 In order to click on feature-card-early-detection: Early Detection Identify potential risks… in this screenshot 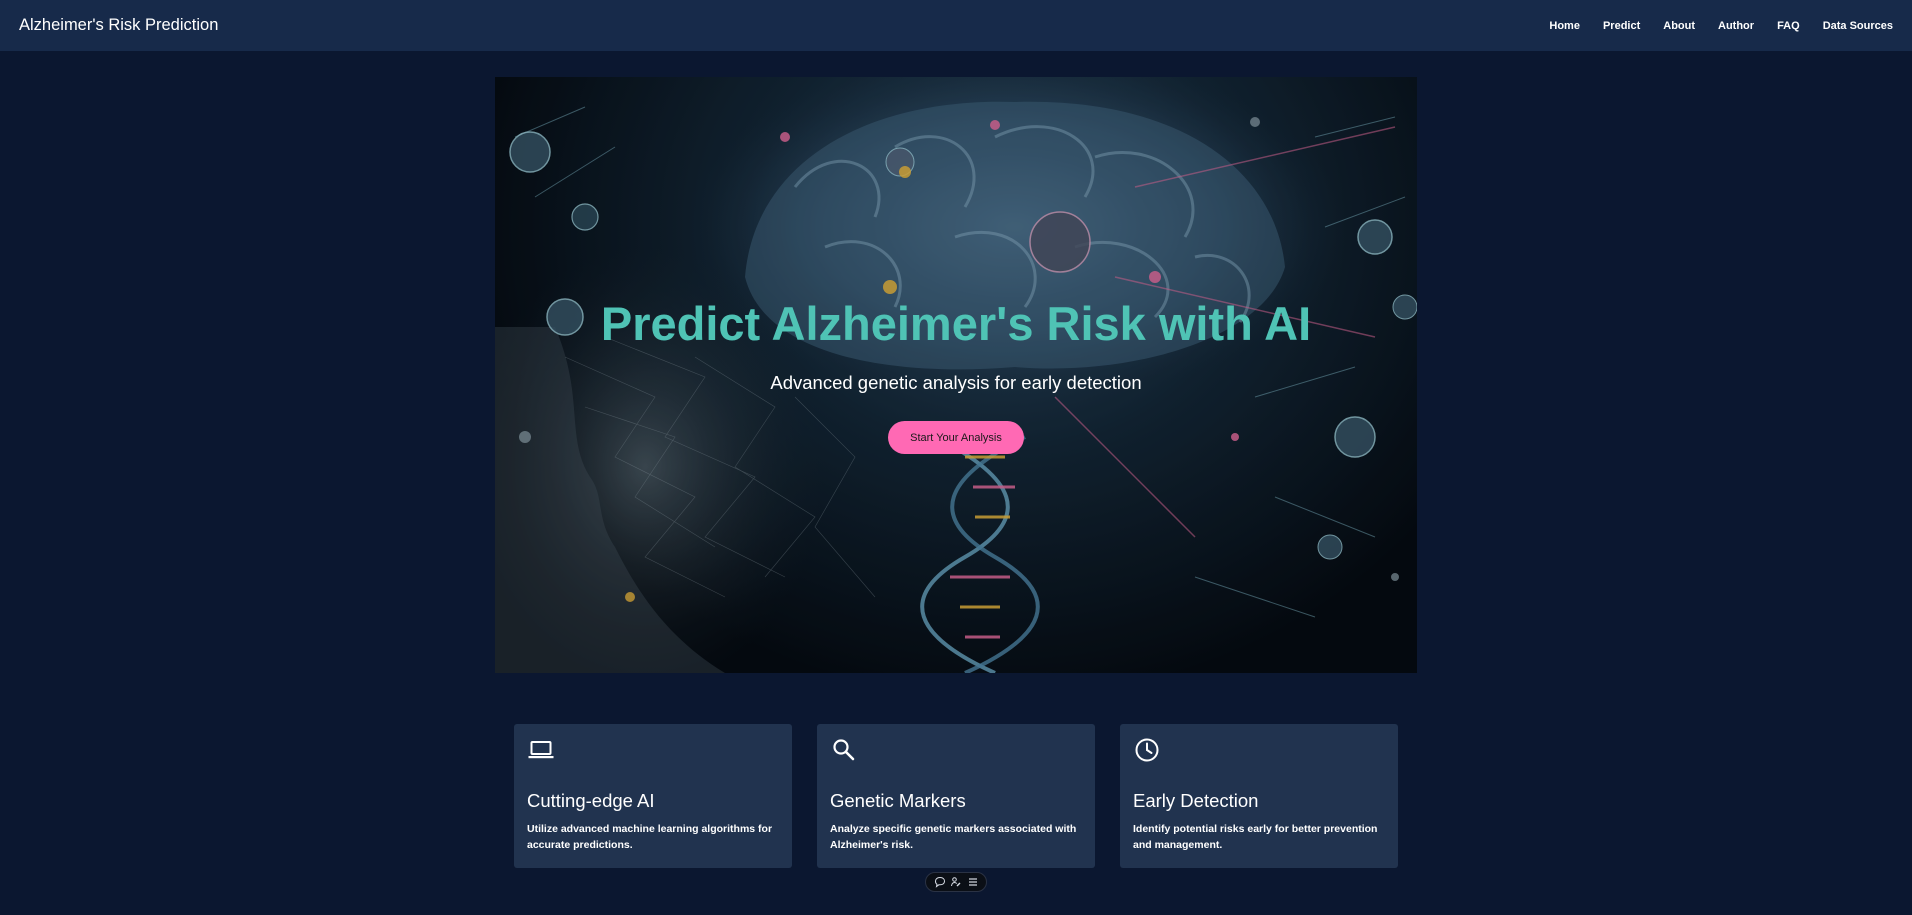, I will do `click(1259, 796)`.